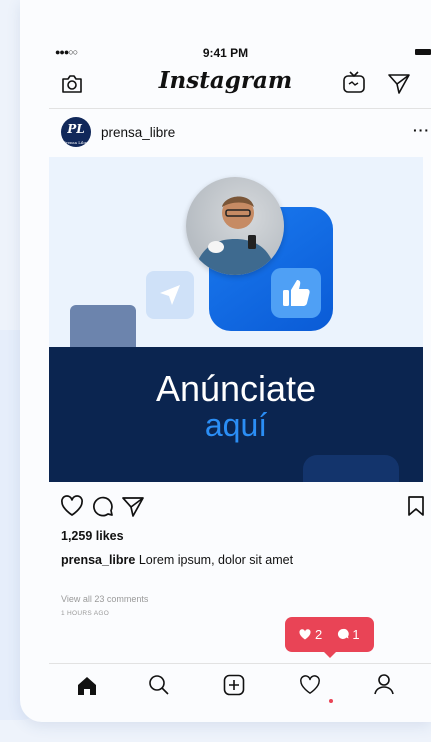 The height and width of the screenshot is (742, 431). Describe the element at coordinates (216, 560) in the screenshot. I see `caption-text: Lorem ipsum, dolor sit amet` at that location.